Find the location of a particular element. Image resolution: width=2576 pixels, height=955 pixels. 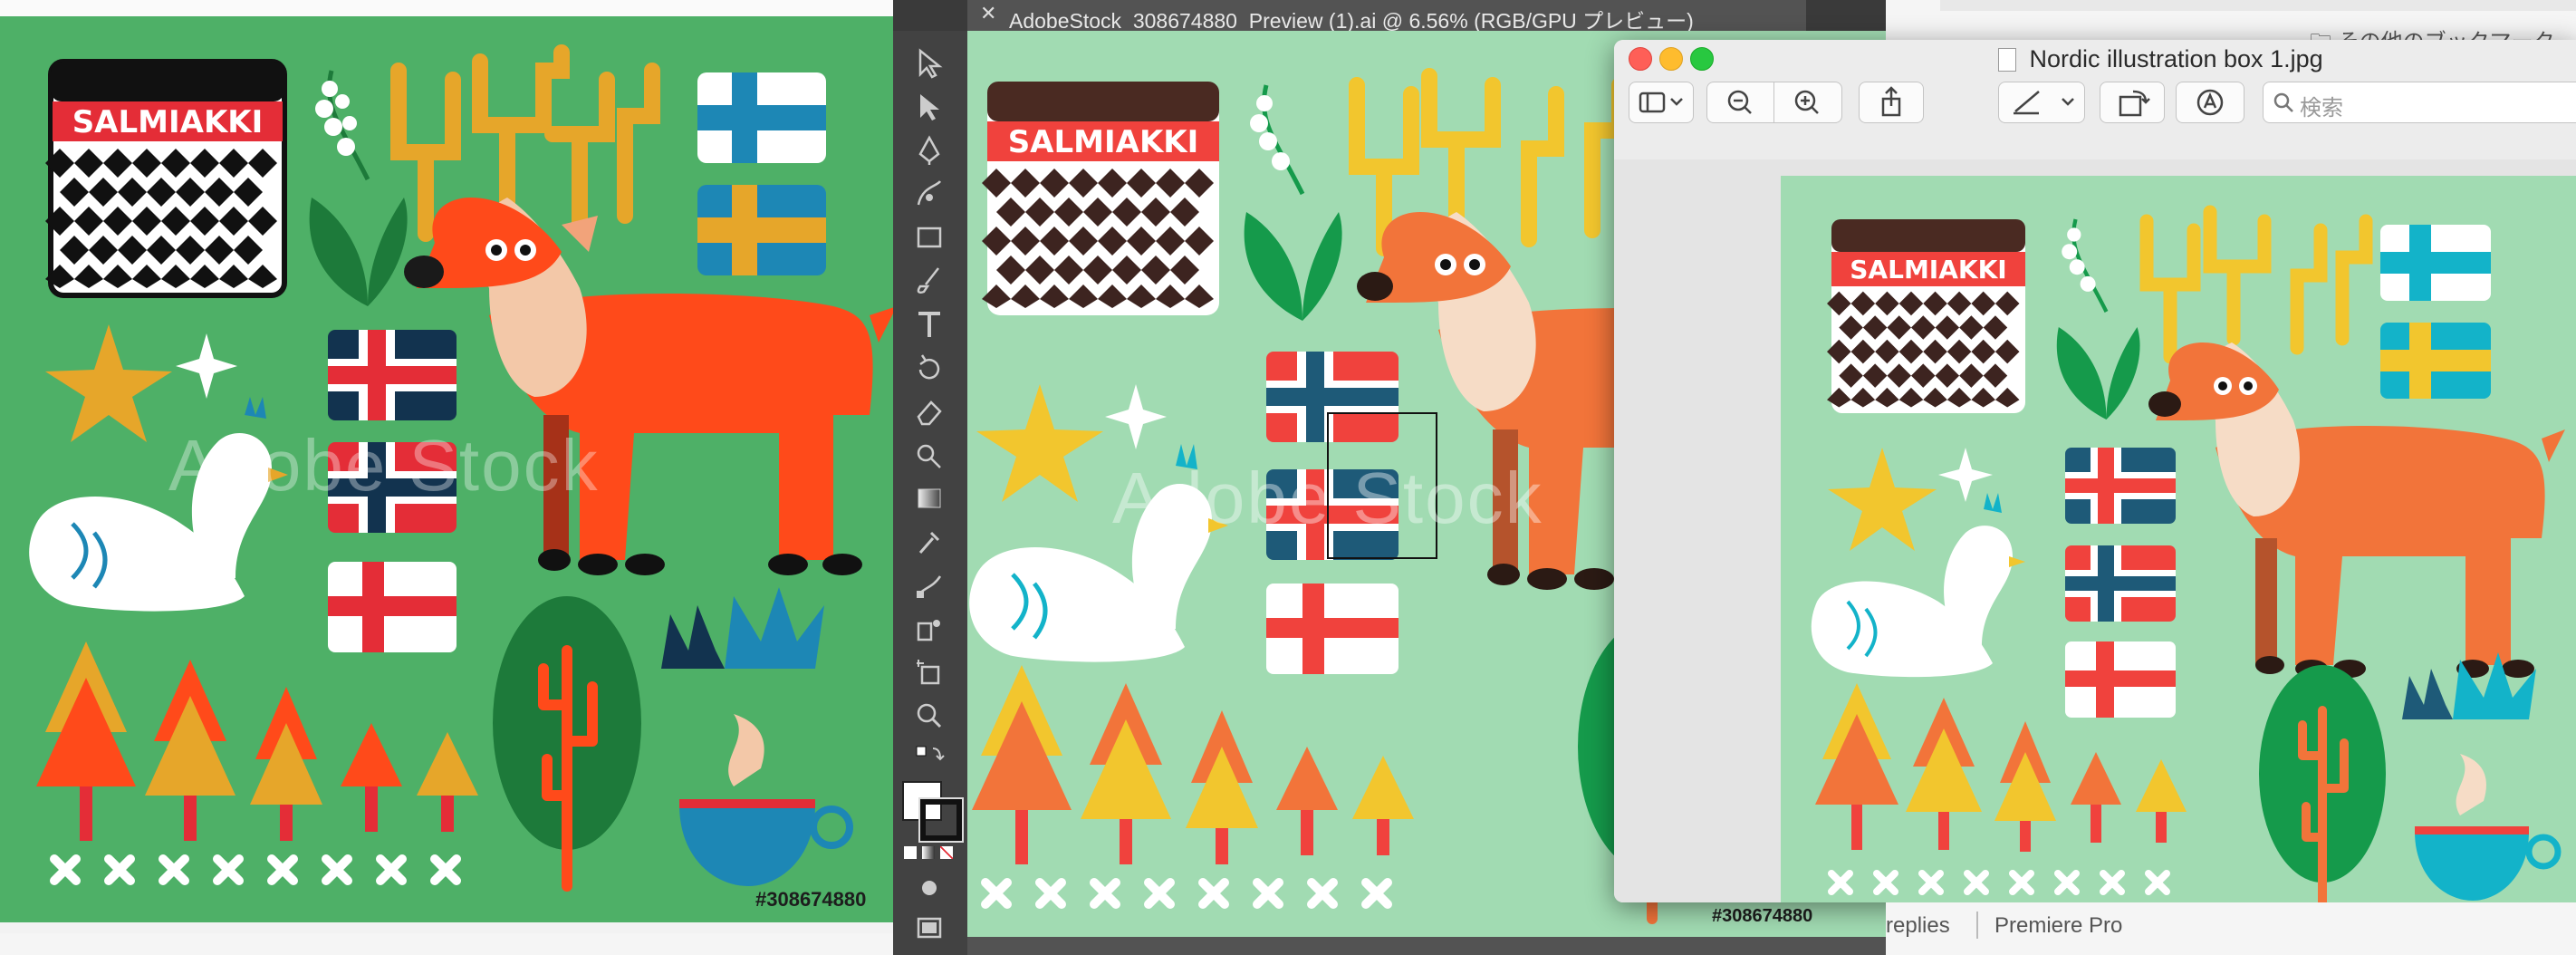

annotate-icon is located at coordinates (2210, 102).